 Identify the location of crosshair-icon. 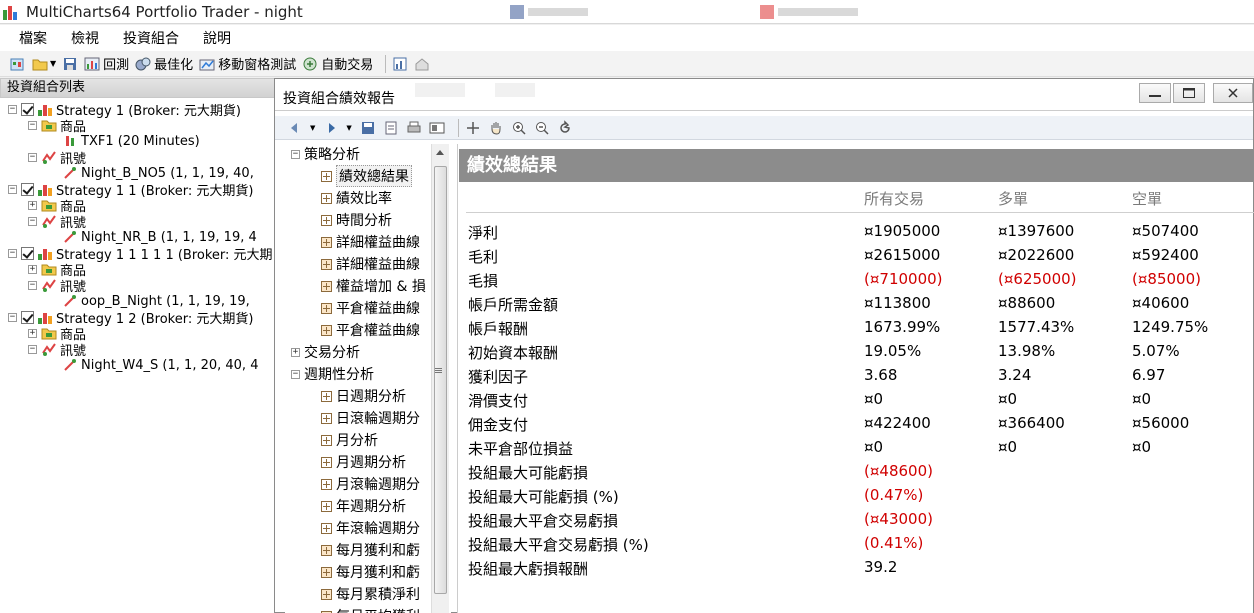
(473, 128).